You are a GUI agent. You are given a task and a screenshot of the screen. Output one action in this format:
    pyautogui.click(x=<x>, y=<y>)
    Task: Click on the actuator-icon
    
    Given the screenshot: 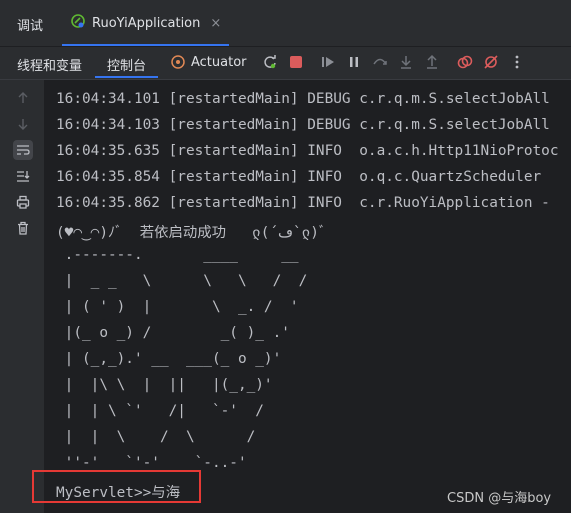 What is the action you would take?
    pyautogui.click(x=178, y=62)
    